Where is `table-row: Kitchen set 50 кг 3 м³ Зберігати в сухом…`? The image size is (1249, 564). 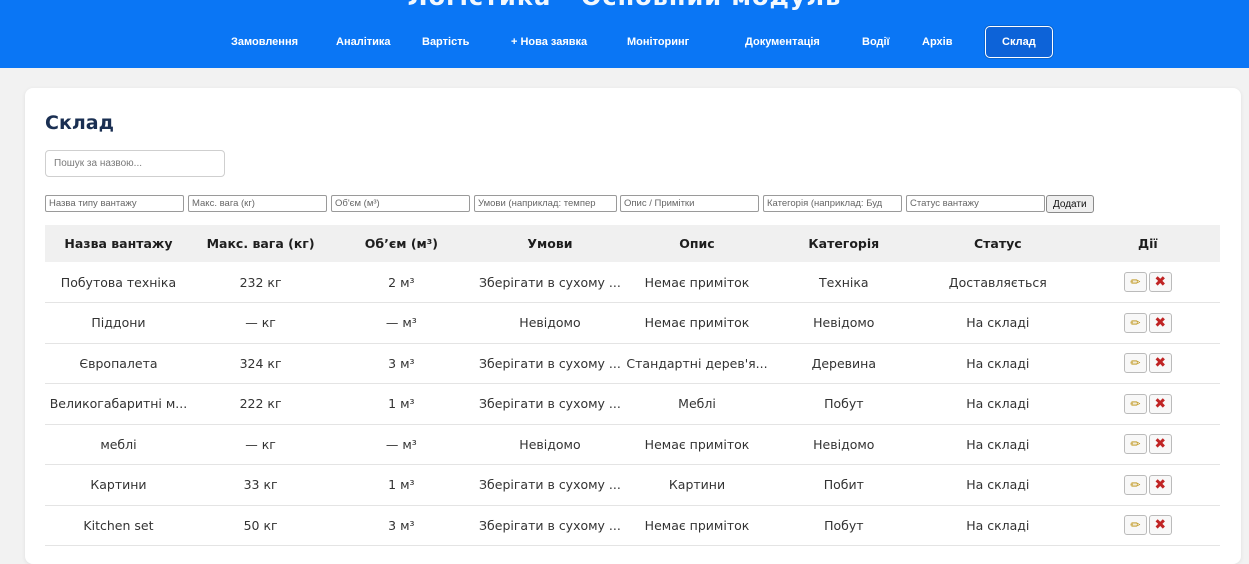
table-row: Kitchen set 50 кг 3 м³ Зберігати в сухом… is located at coordinates (632, 525).